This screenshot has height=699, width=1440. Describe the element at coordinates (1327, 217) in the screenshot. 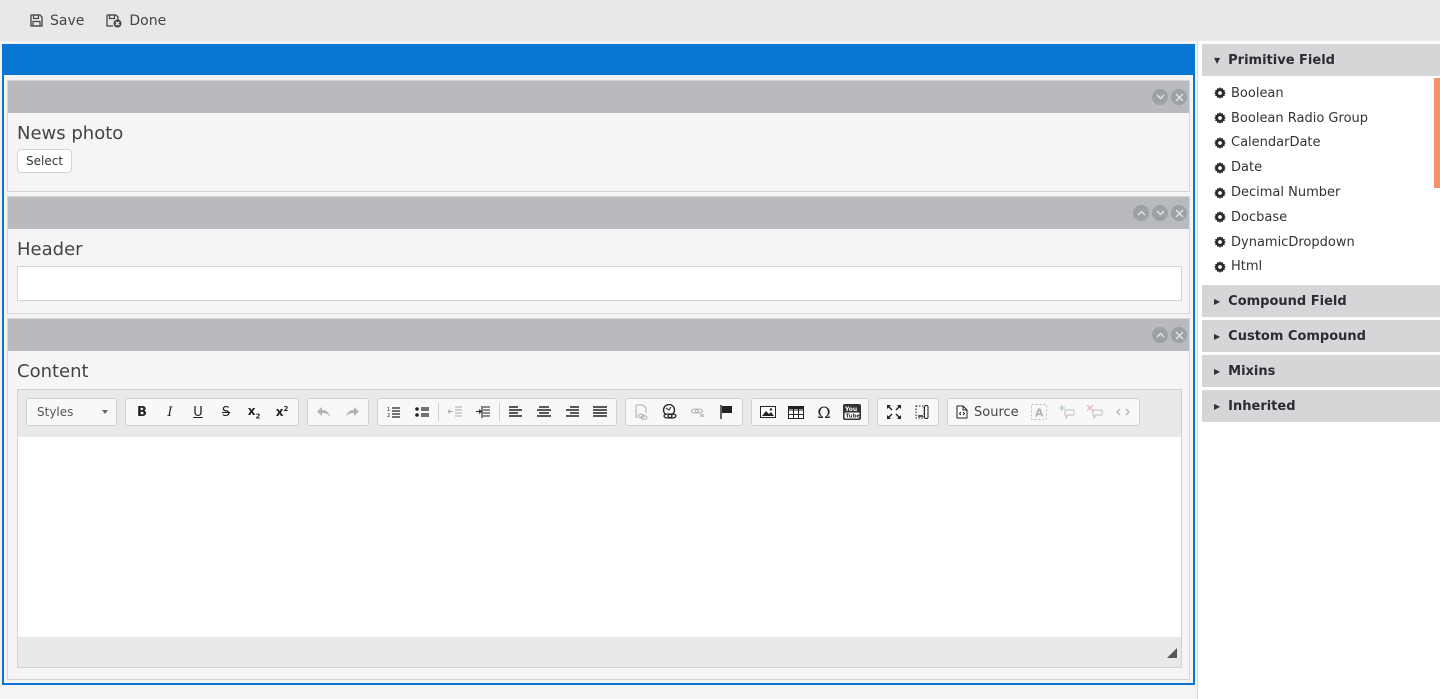

I see `palette-item: Docbase` at that location.